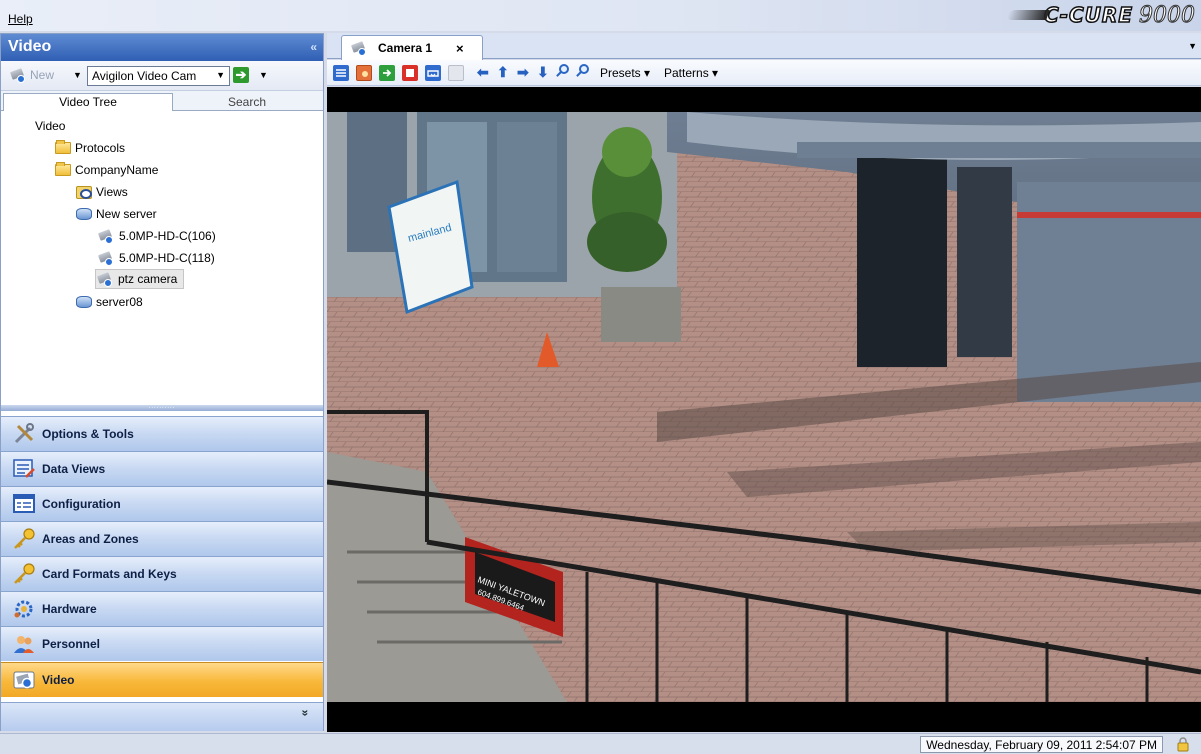  I want to click on pan-left-icon: ⬅, so click(483, 72).